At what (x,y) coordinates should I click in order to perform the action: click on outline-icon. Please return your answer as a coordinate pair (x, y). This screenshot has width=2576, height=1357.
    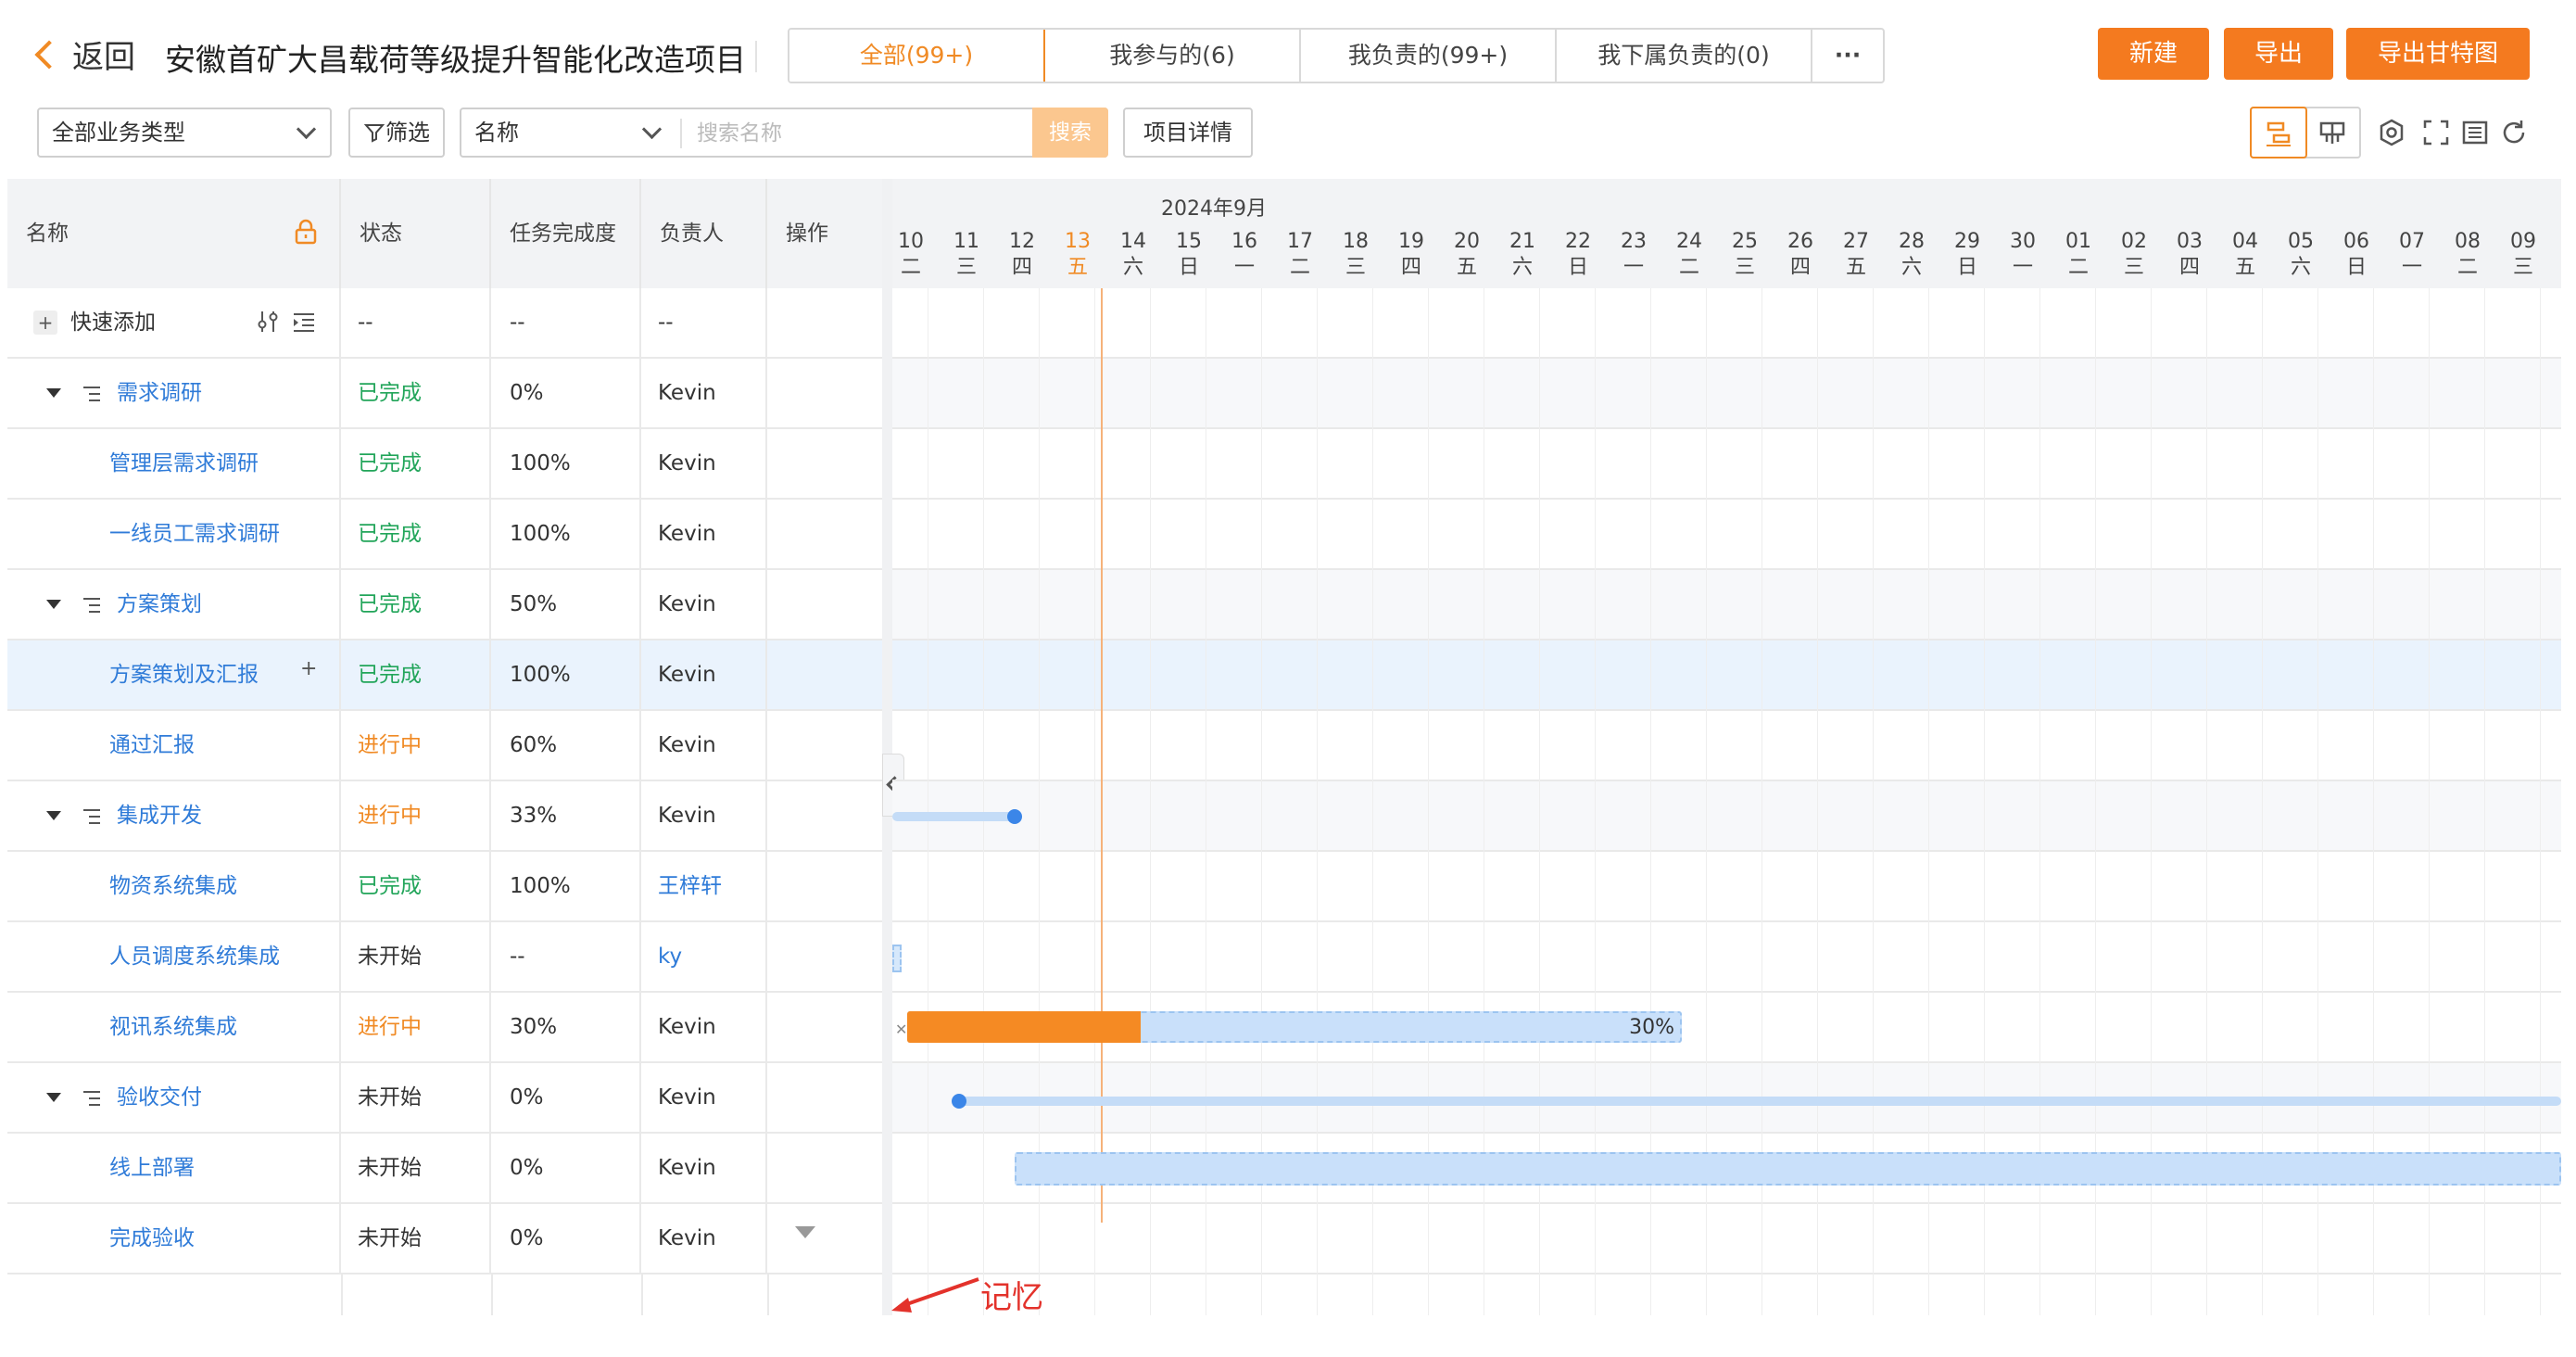
    Looking at the image, I should click on (304, 322).